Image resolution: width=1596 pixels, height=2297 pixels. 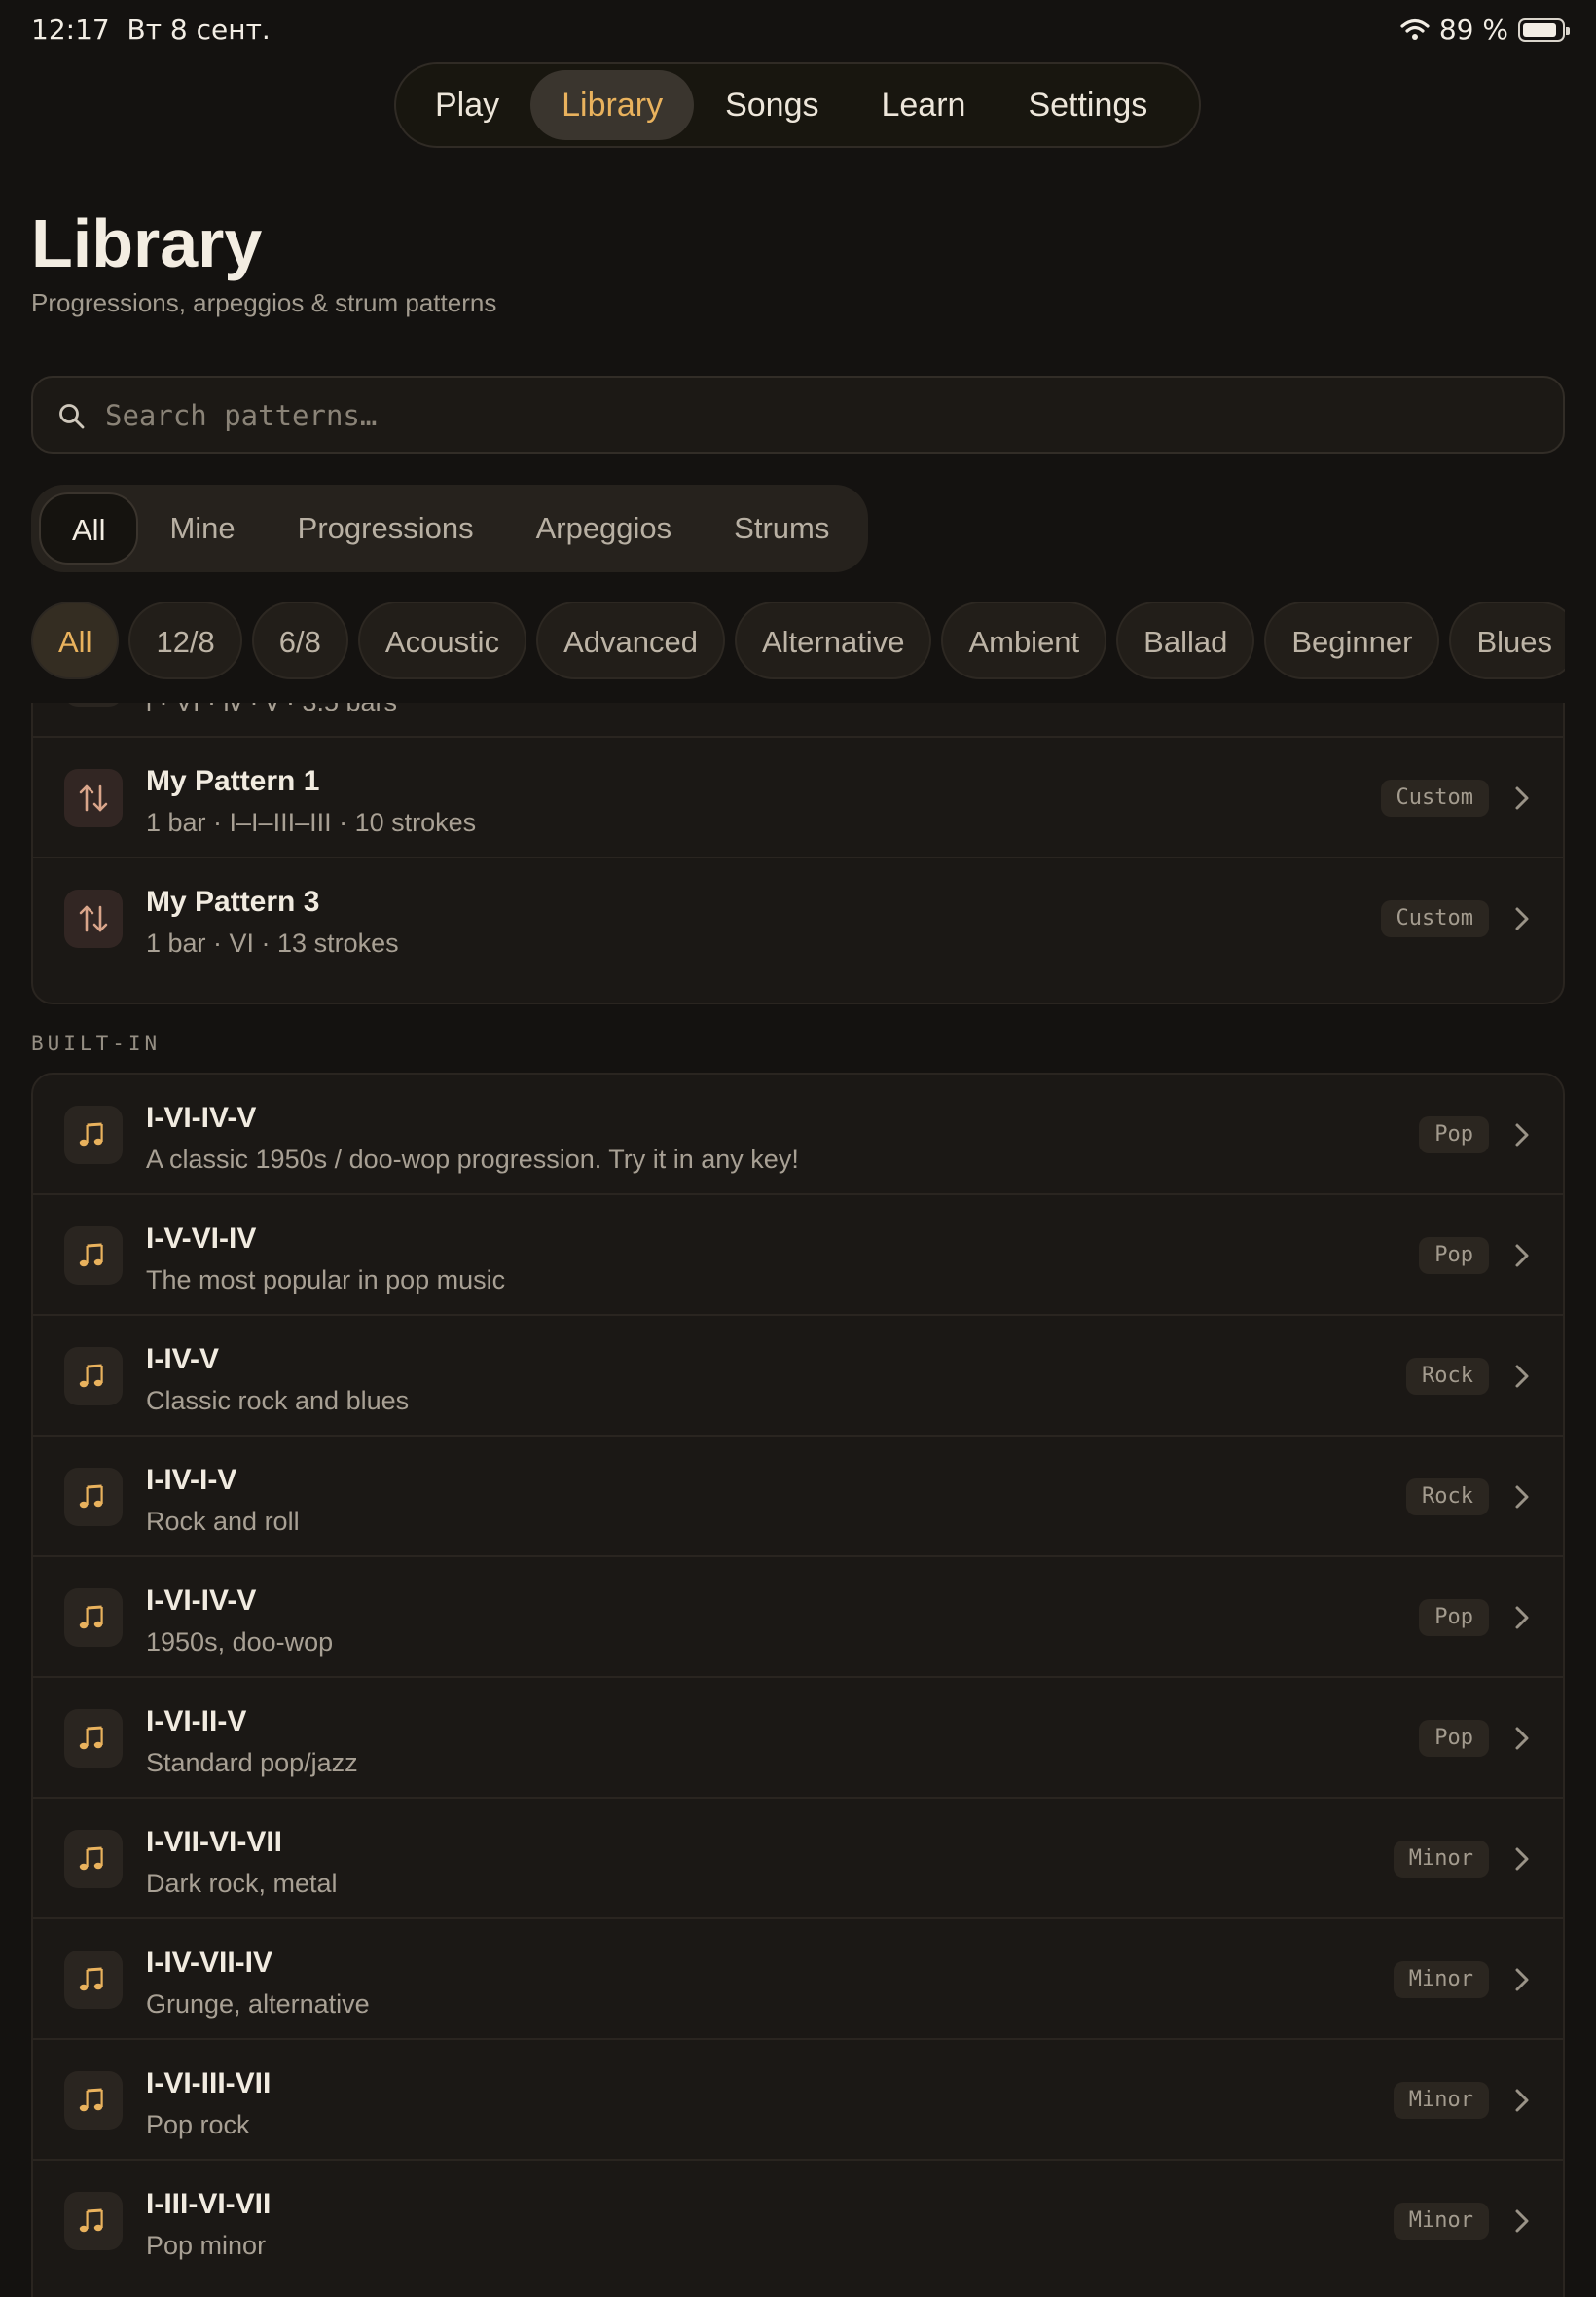 I want to click on pattern-row: I-III-VI-VII Pop minor Minor, so click(x=798, y=2221).